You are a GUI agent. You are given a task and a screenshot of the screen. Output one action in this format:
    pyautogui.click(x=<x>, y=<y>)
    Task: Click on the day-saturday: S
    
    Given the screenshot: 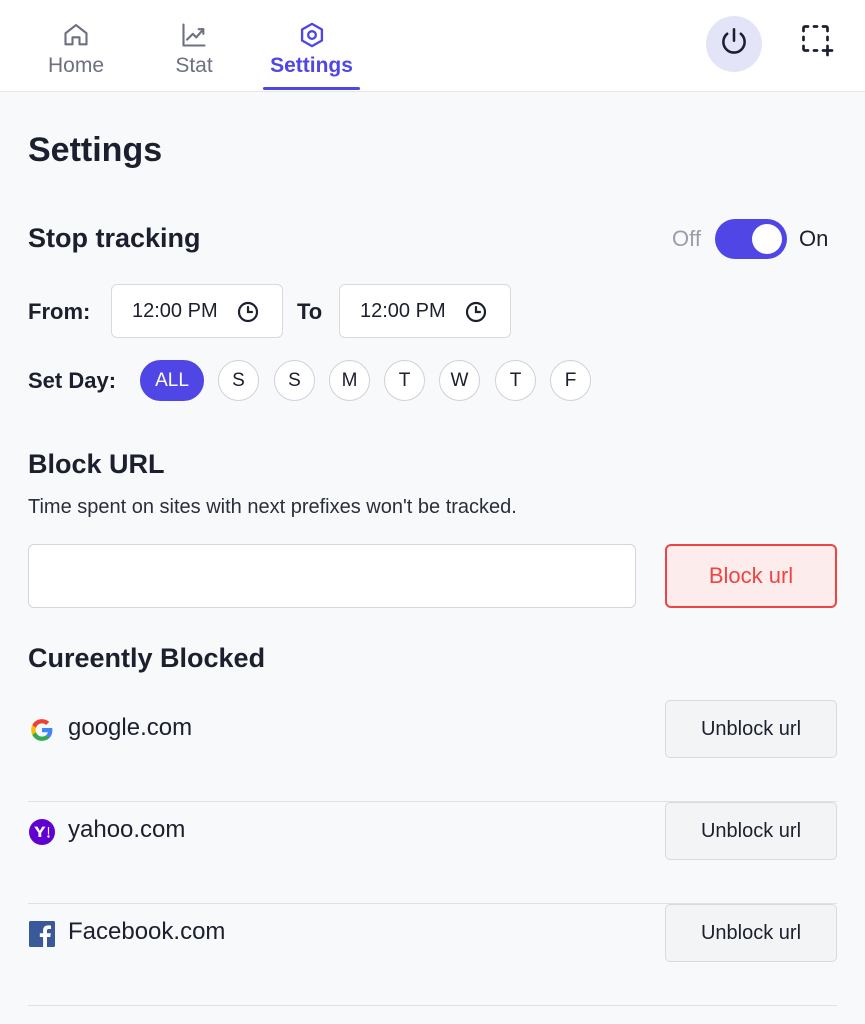 What is the action you would take?
    pyautogui.click(x=294, y=380)
    